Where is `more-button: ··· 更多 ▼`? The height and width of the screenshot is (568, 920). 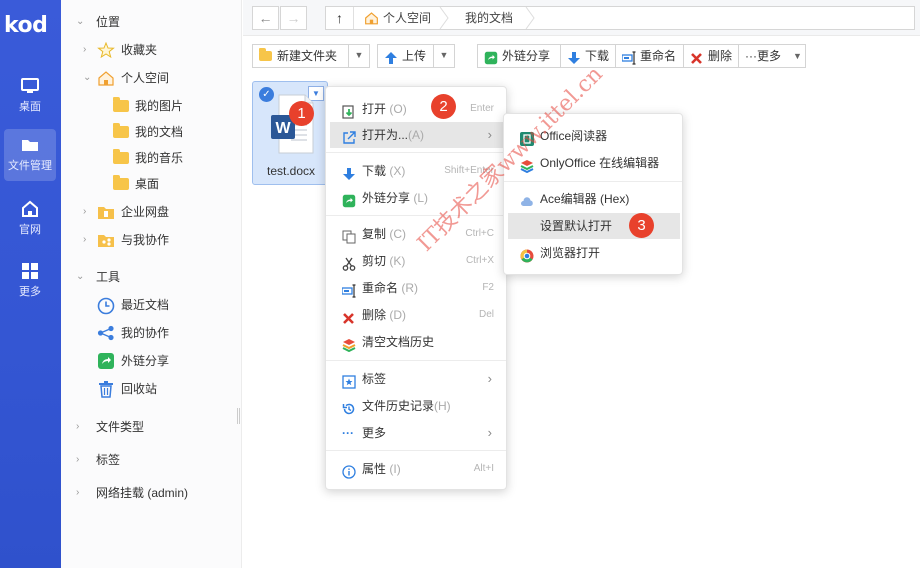 more-button: ··· 更多 ▼ is located at coordinates (772, 56).